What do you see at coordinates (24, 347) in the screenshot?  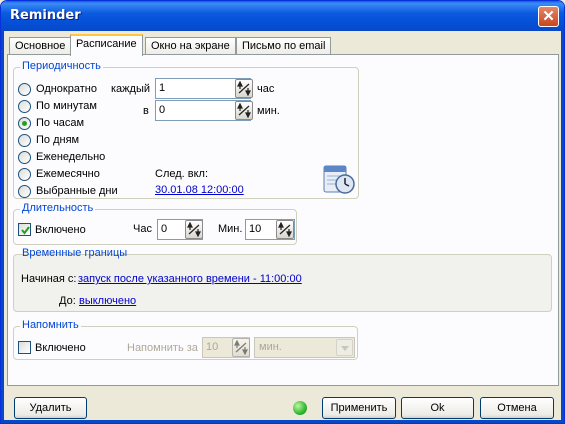 I see `remind-enabled-checkbox` at bounding box center [24, 347].